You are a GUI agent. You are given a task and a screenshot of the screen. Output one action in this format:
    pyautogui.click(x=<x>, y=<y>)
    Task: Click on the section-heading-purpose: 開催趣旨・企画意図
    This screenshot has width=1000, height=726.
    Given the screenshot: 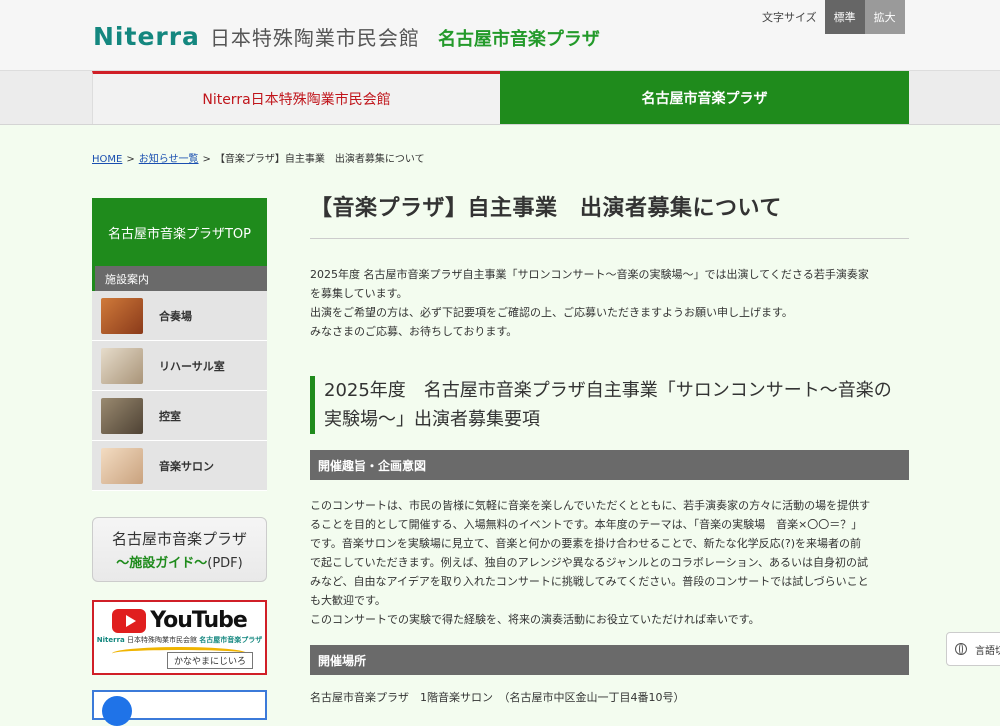 What is the action you would take?
    pyautogui.click(x=609, y=465)
    